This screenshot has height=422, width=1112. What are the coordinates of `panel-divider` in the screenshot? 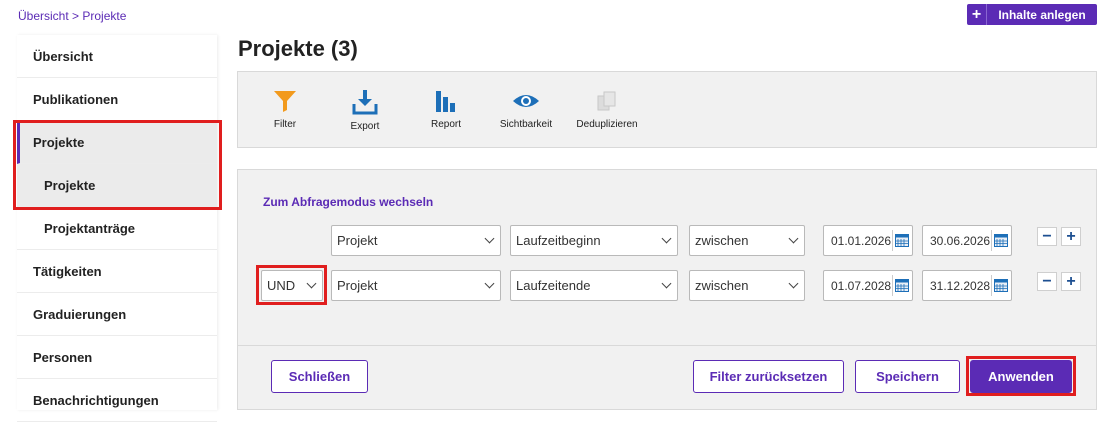 It's located at (667, 345).